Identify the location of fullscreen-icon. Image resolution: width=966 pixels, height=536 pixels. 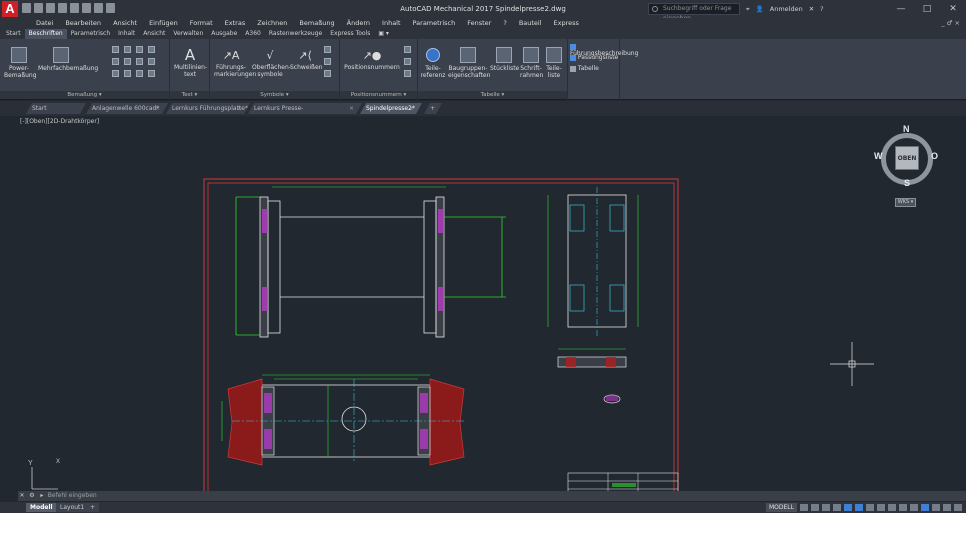
(947, 507).